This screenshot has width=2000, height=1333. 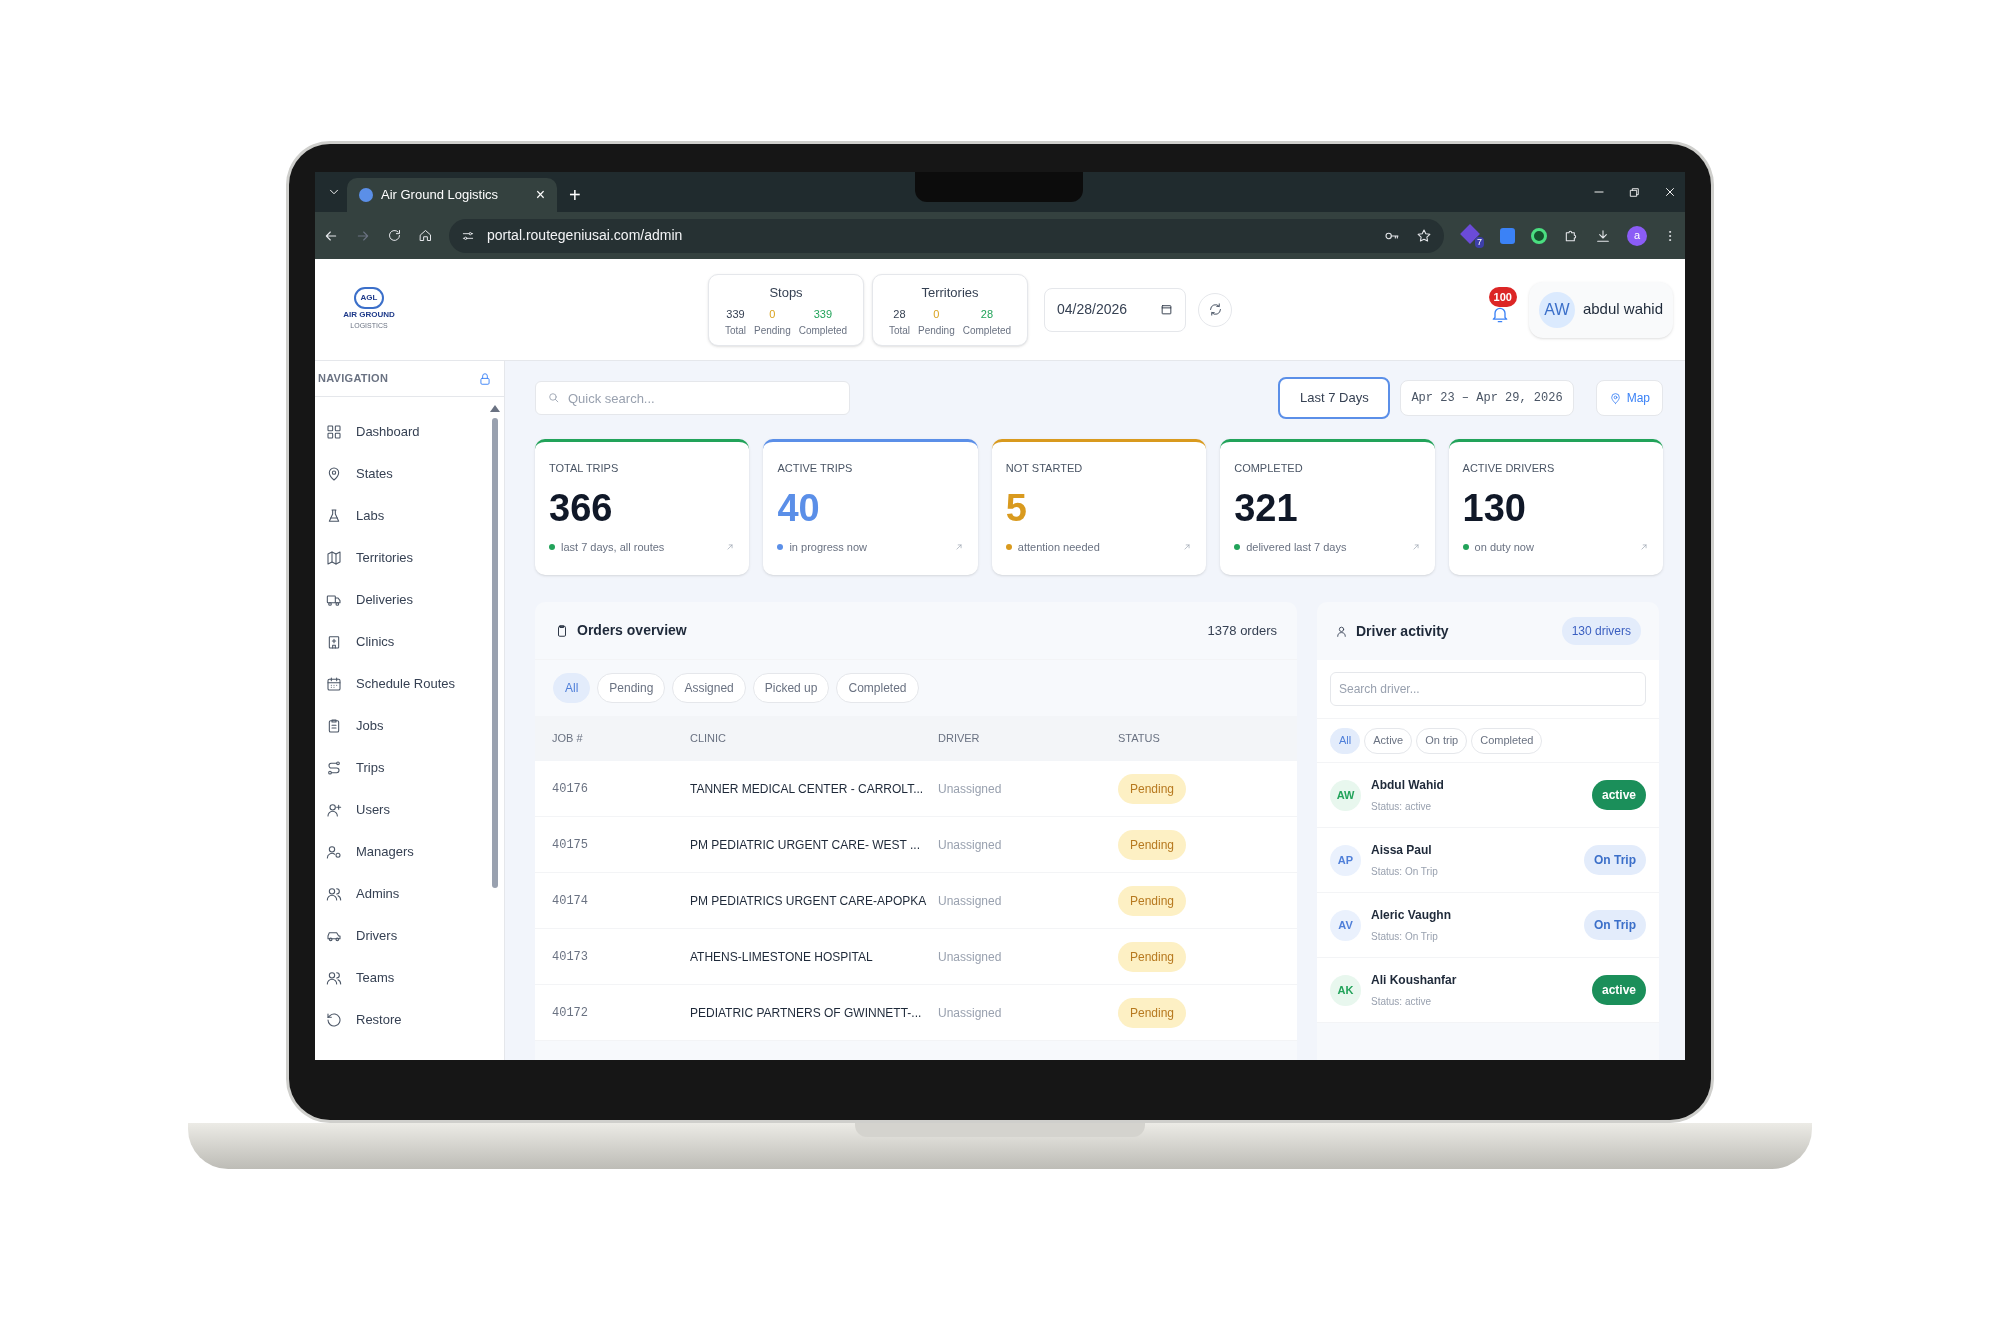 I want to click on stat-label: COMPLETED, so click(x=1269, y=468).